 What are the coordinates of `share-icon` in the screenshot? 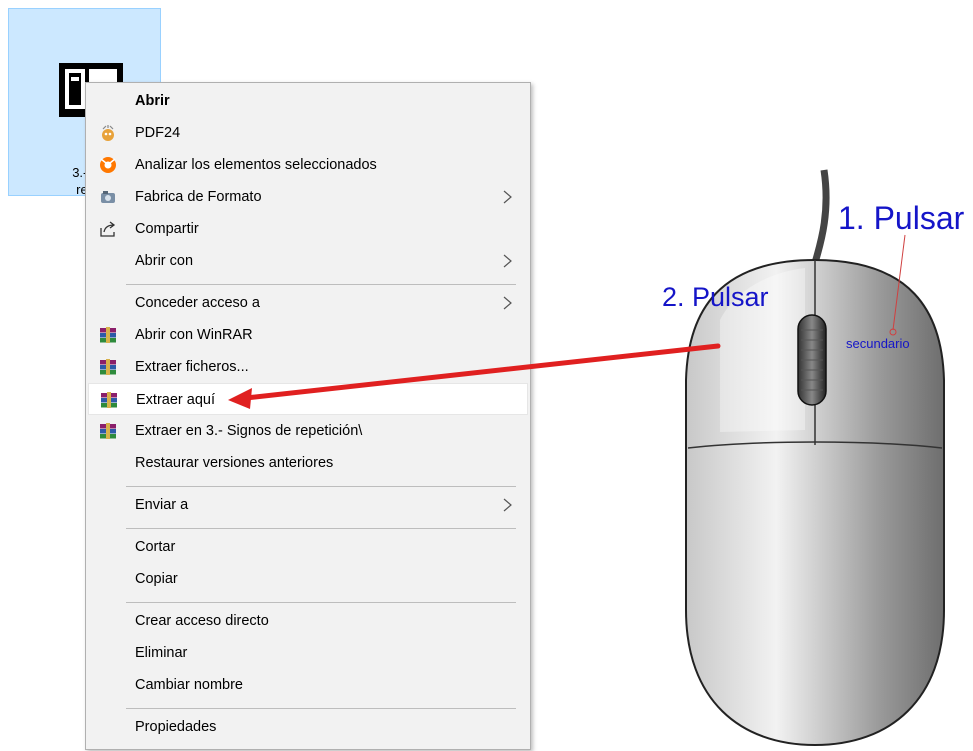 It's located at (108, 229).